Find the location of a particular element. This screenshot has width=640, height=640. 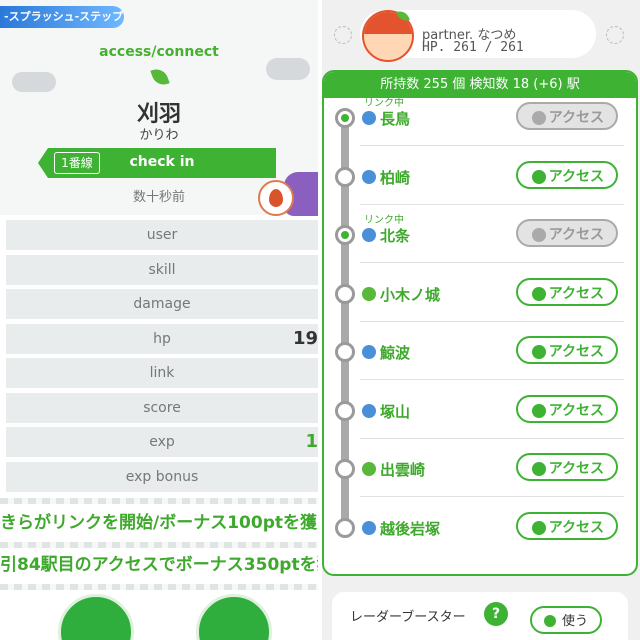

station-name: 越後岩塚 is located at coordinates (410, 528).